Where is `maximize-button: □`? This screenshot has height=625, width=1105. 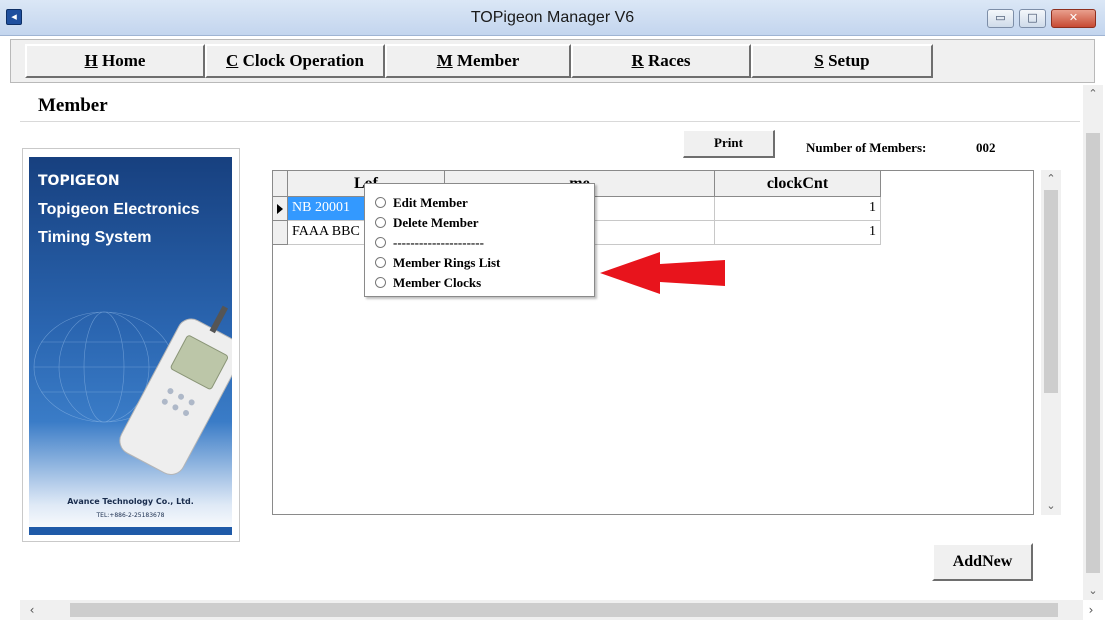
maximize-button: □ is located at coordinates (1032, 18).